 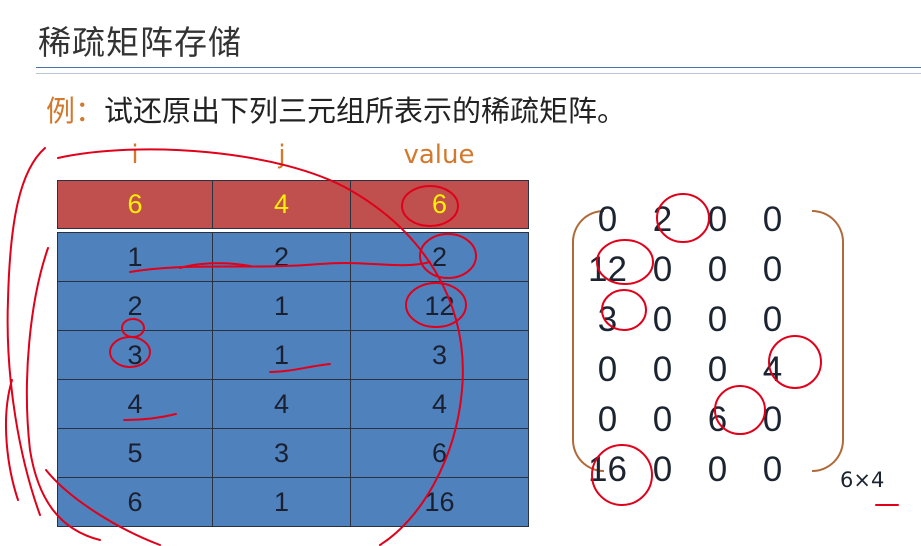 I want to click on matrix-row: 12 0 0 0, so click(x=690, y=270).